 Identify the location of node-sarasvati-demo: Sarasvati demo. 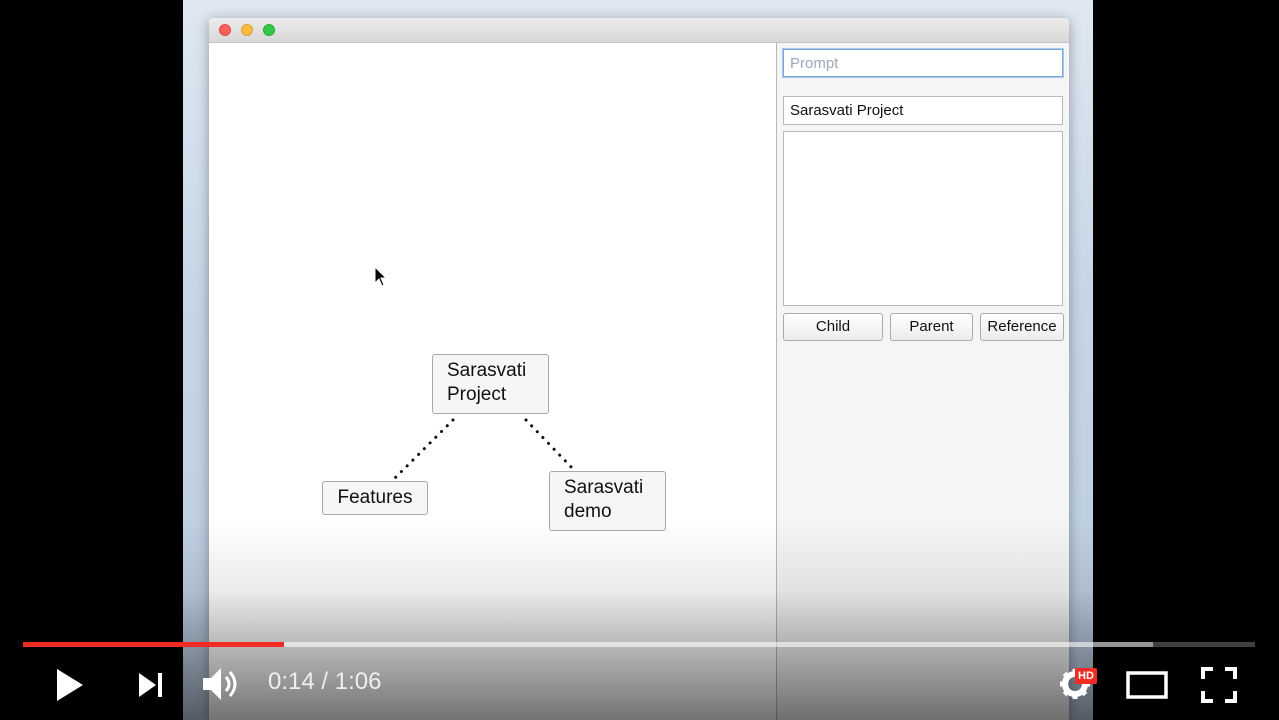
(607, 501).